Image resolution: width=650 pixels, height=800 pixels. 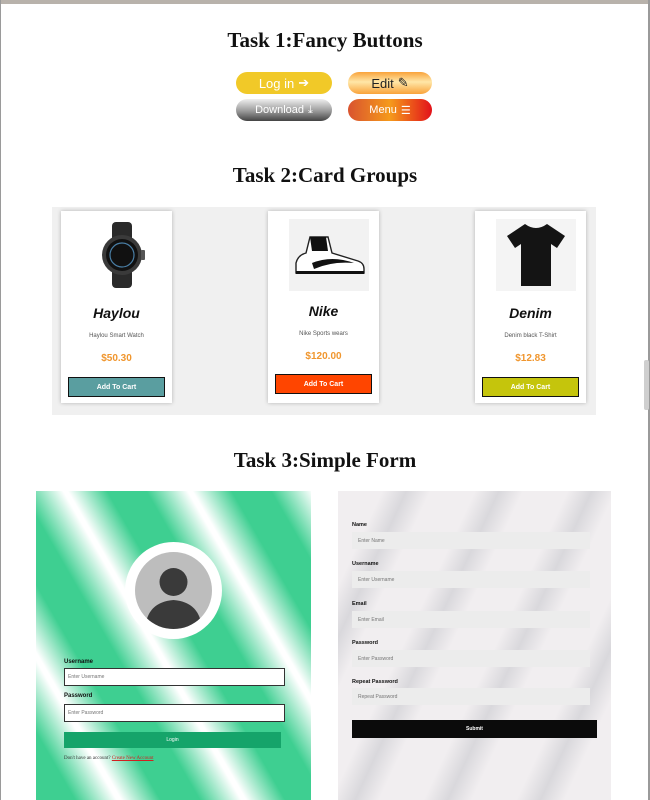 What do you see at coordinates (172, 740) in the screenshot?
I see `login-submit-button: Login` at bounding box center [172, 740].